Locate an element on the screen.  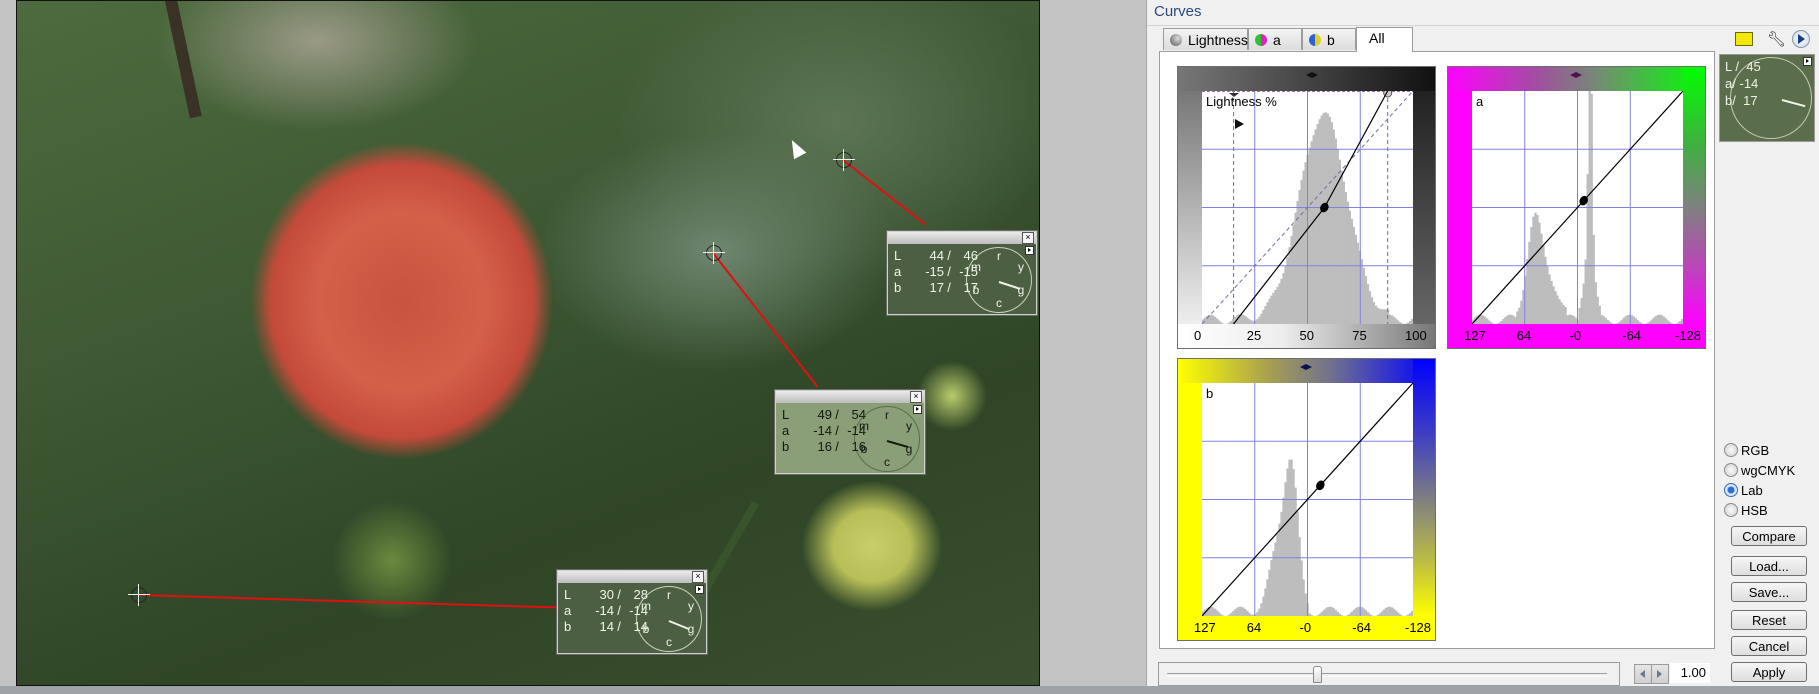
probe-readout-1: × L 44/46 a -15/-15 b 17/17 r y g c b m is located at coordinates (962, 273).